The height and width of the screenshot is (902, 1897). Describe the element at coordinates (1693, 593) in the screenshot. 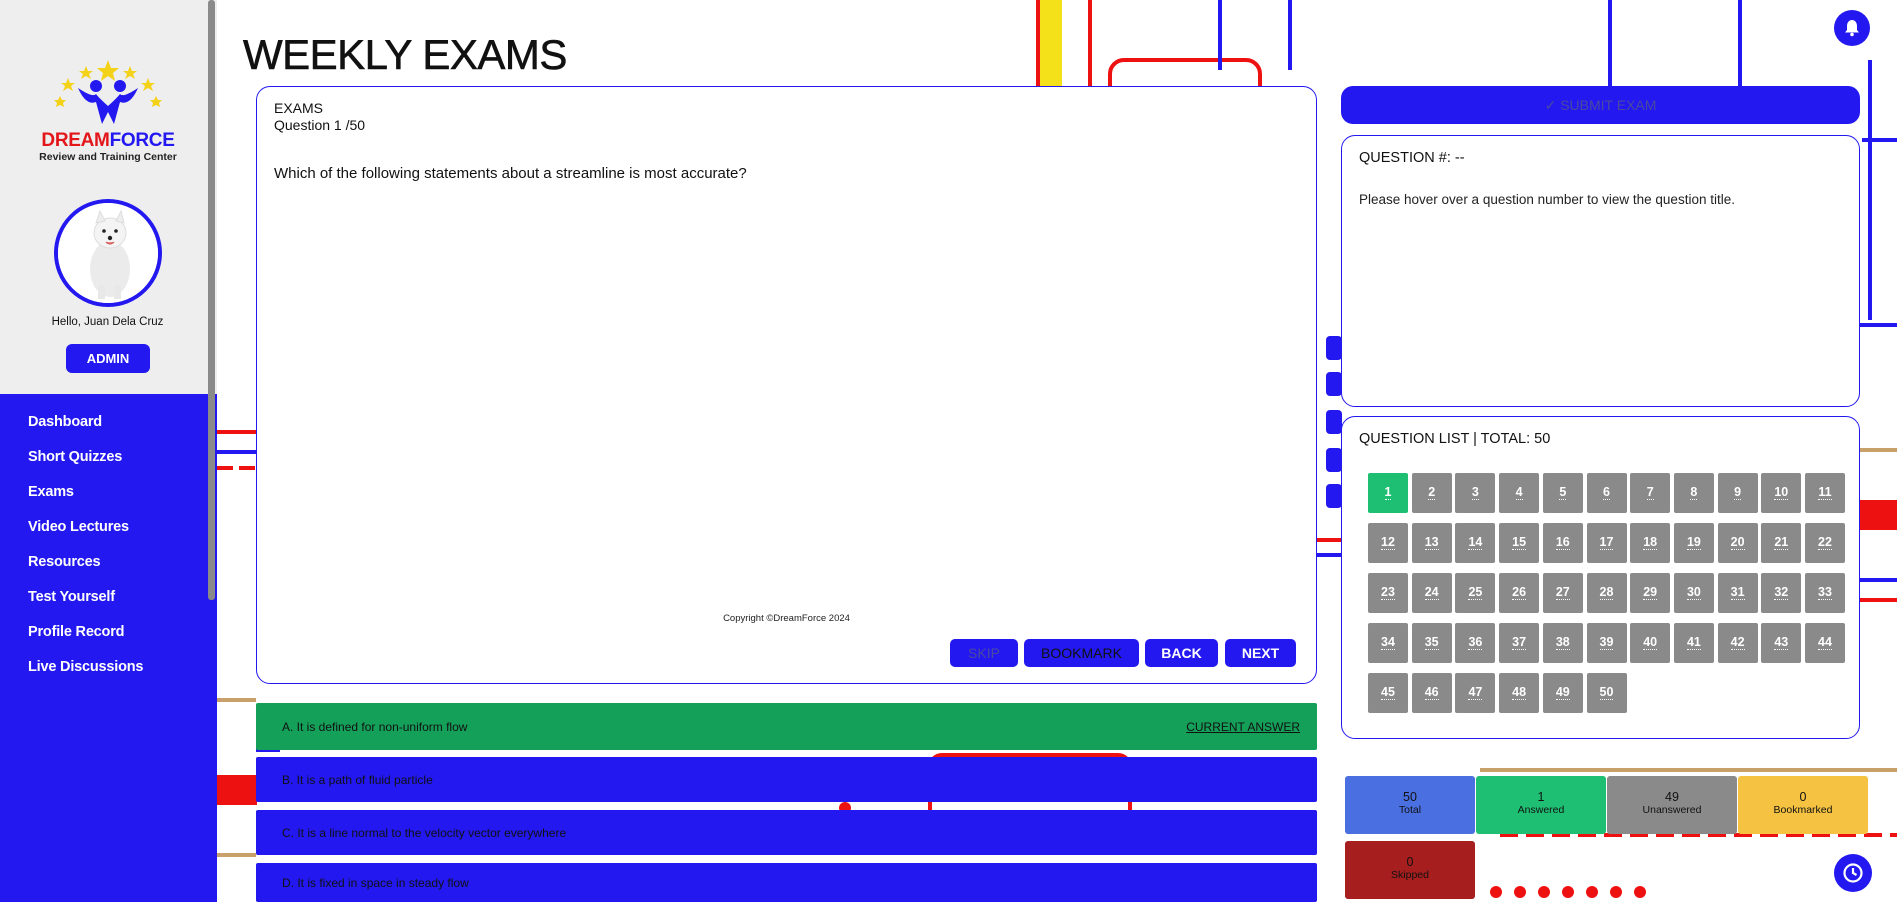

I see `question-number-button: 30` at that location.